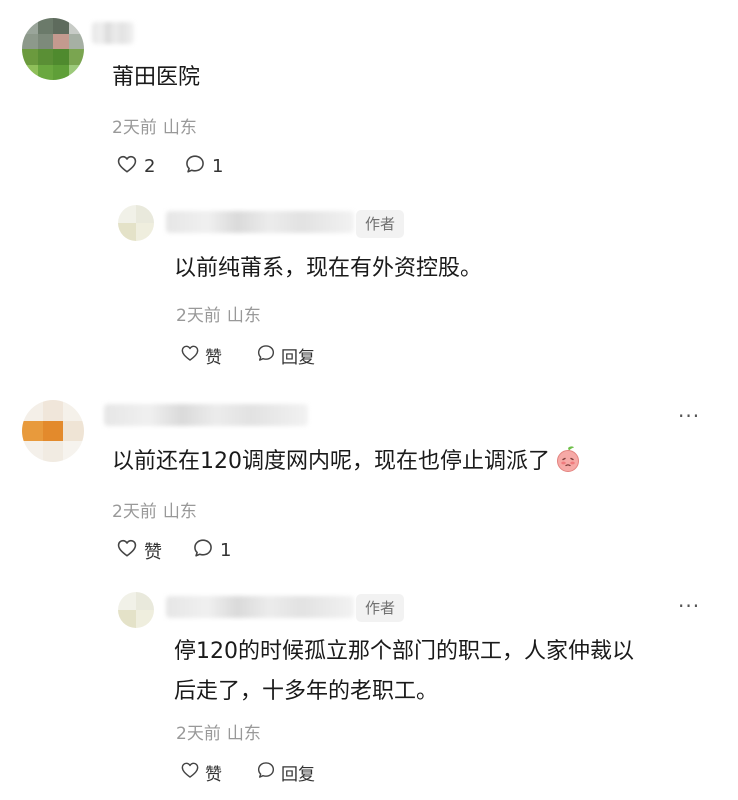  Describe the element at coordinates (568, 466) in the screenshot. I see `peach-blush-emoji` at that location.